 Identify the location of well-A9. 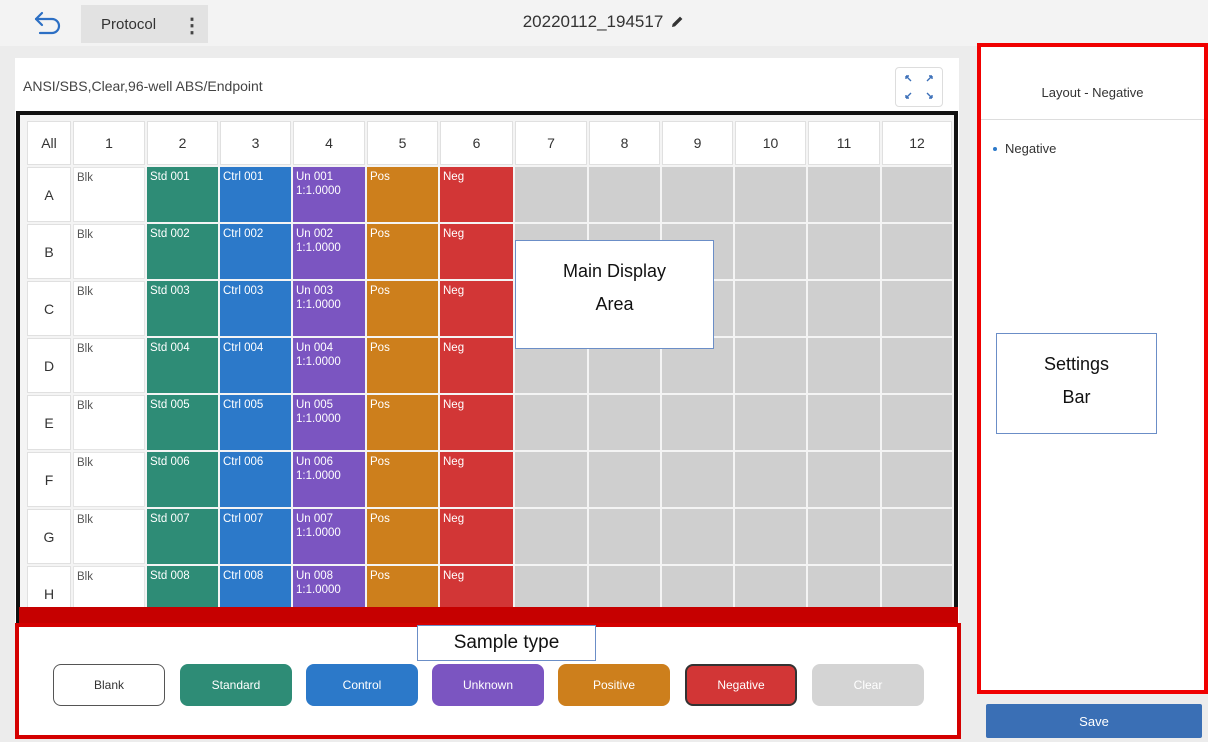
(697, 194).